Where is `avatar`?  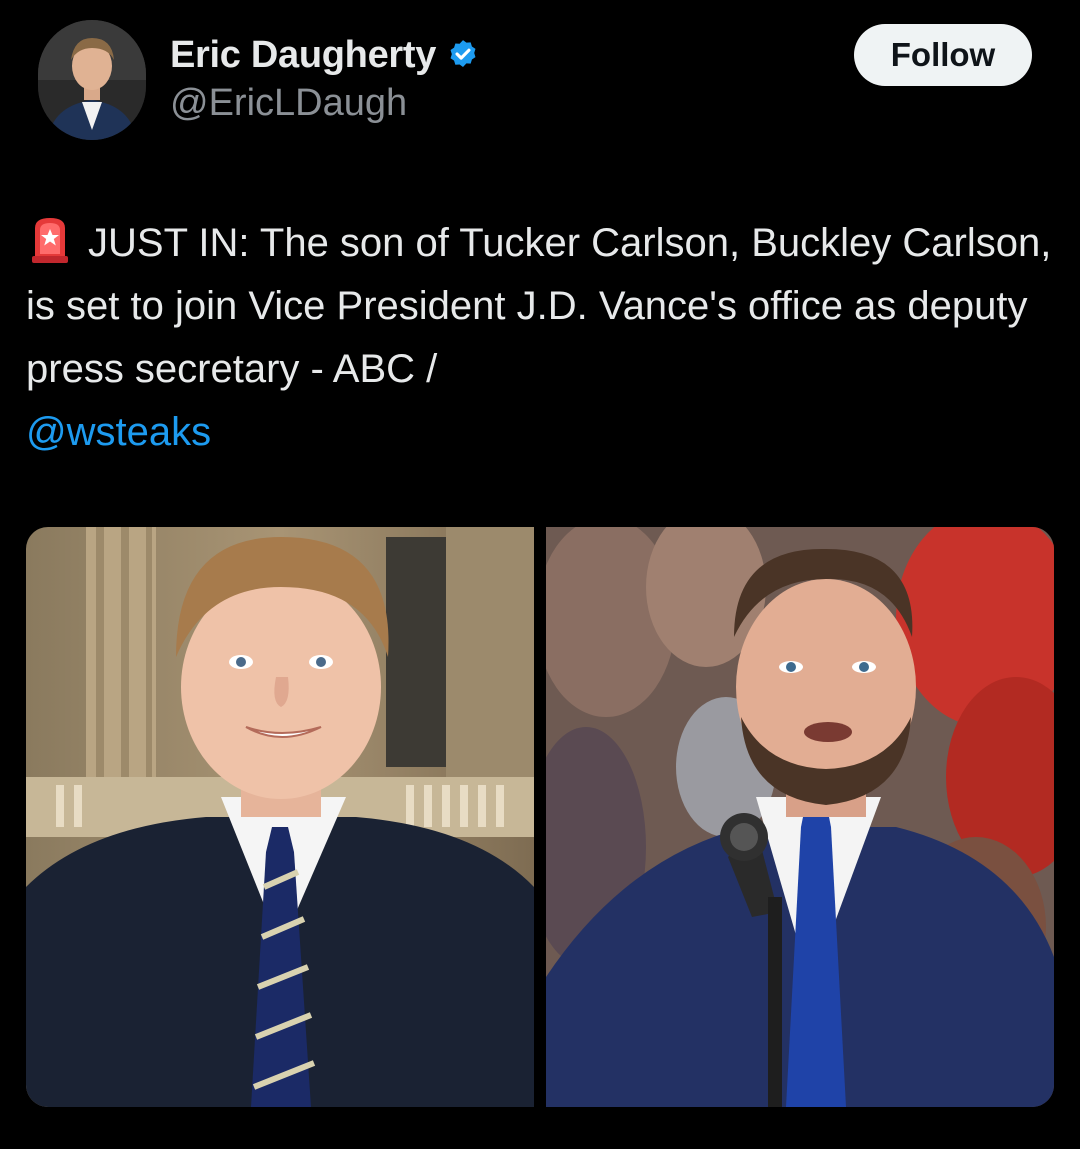 avatar is located at coordinates (92, 80).